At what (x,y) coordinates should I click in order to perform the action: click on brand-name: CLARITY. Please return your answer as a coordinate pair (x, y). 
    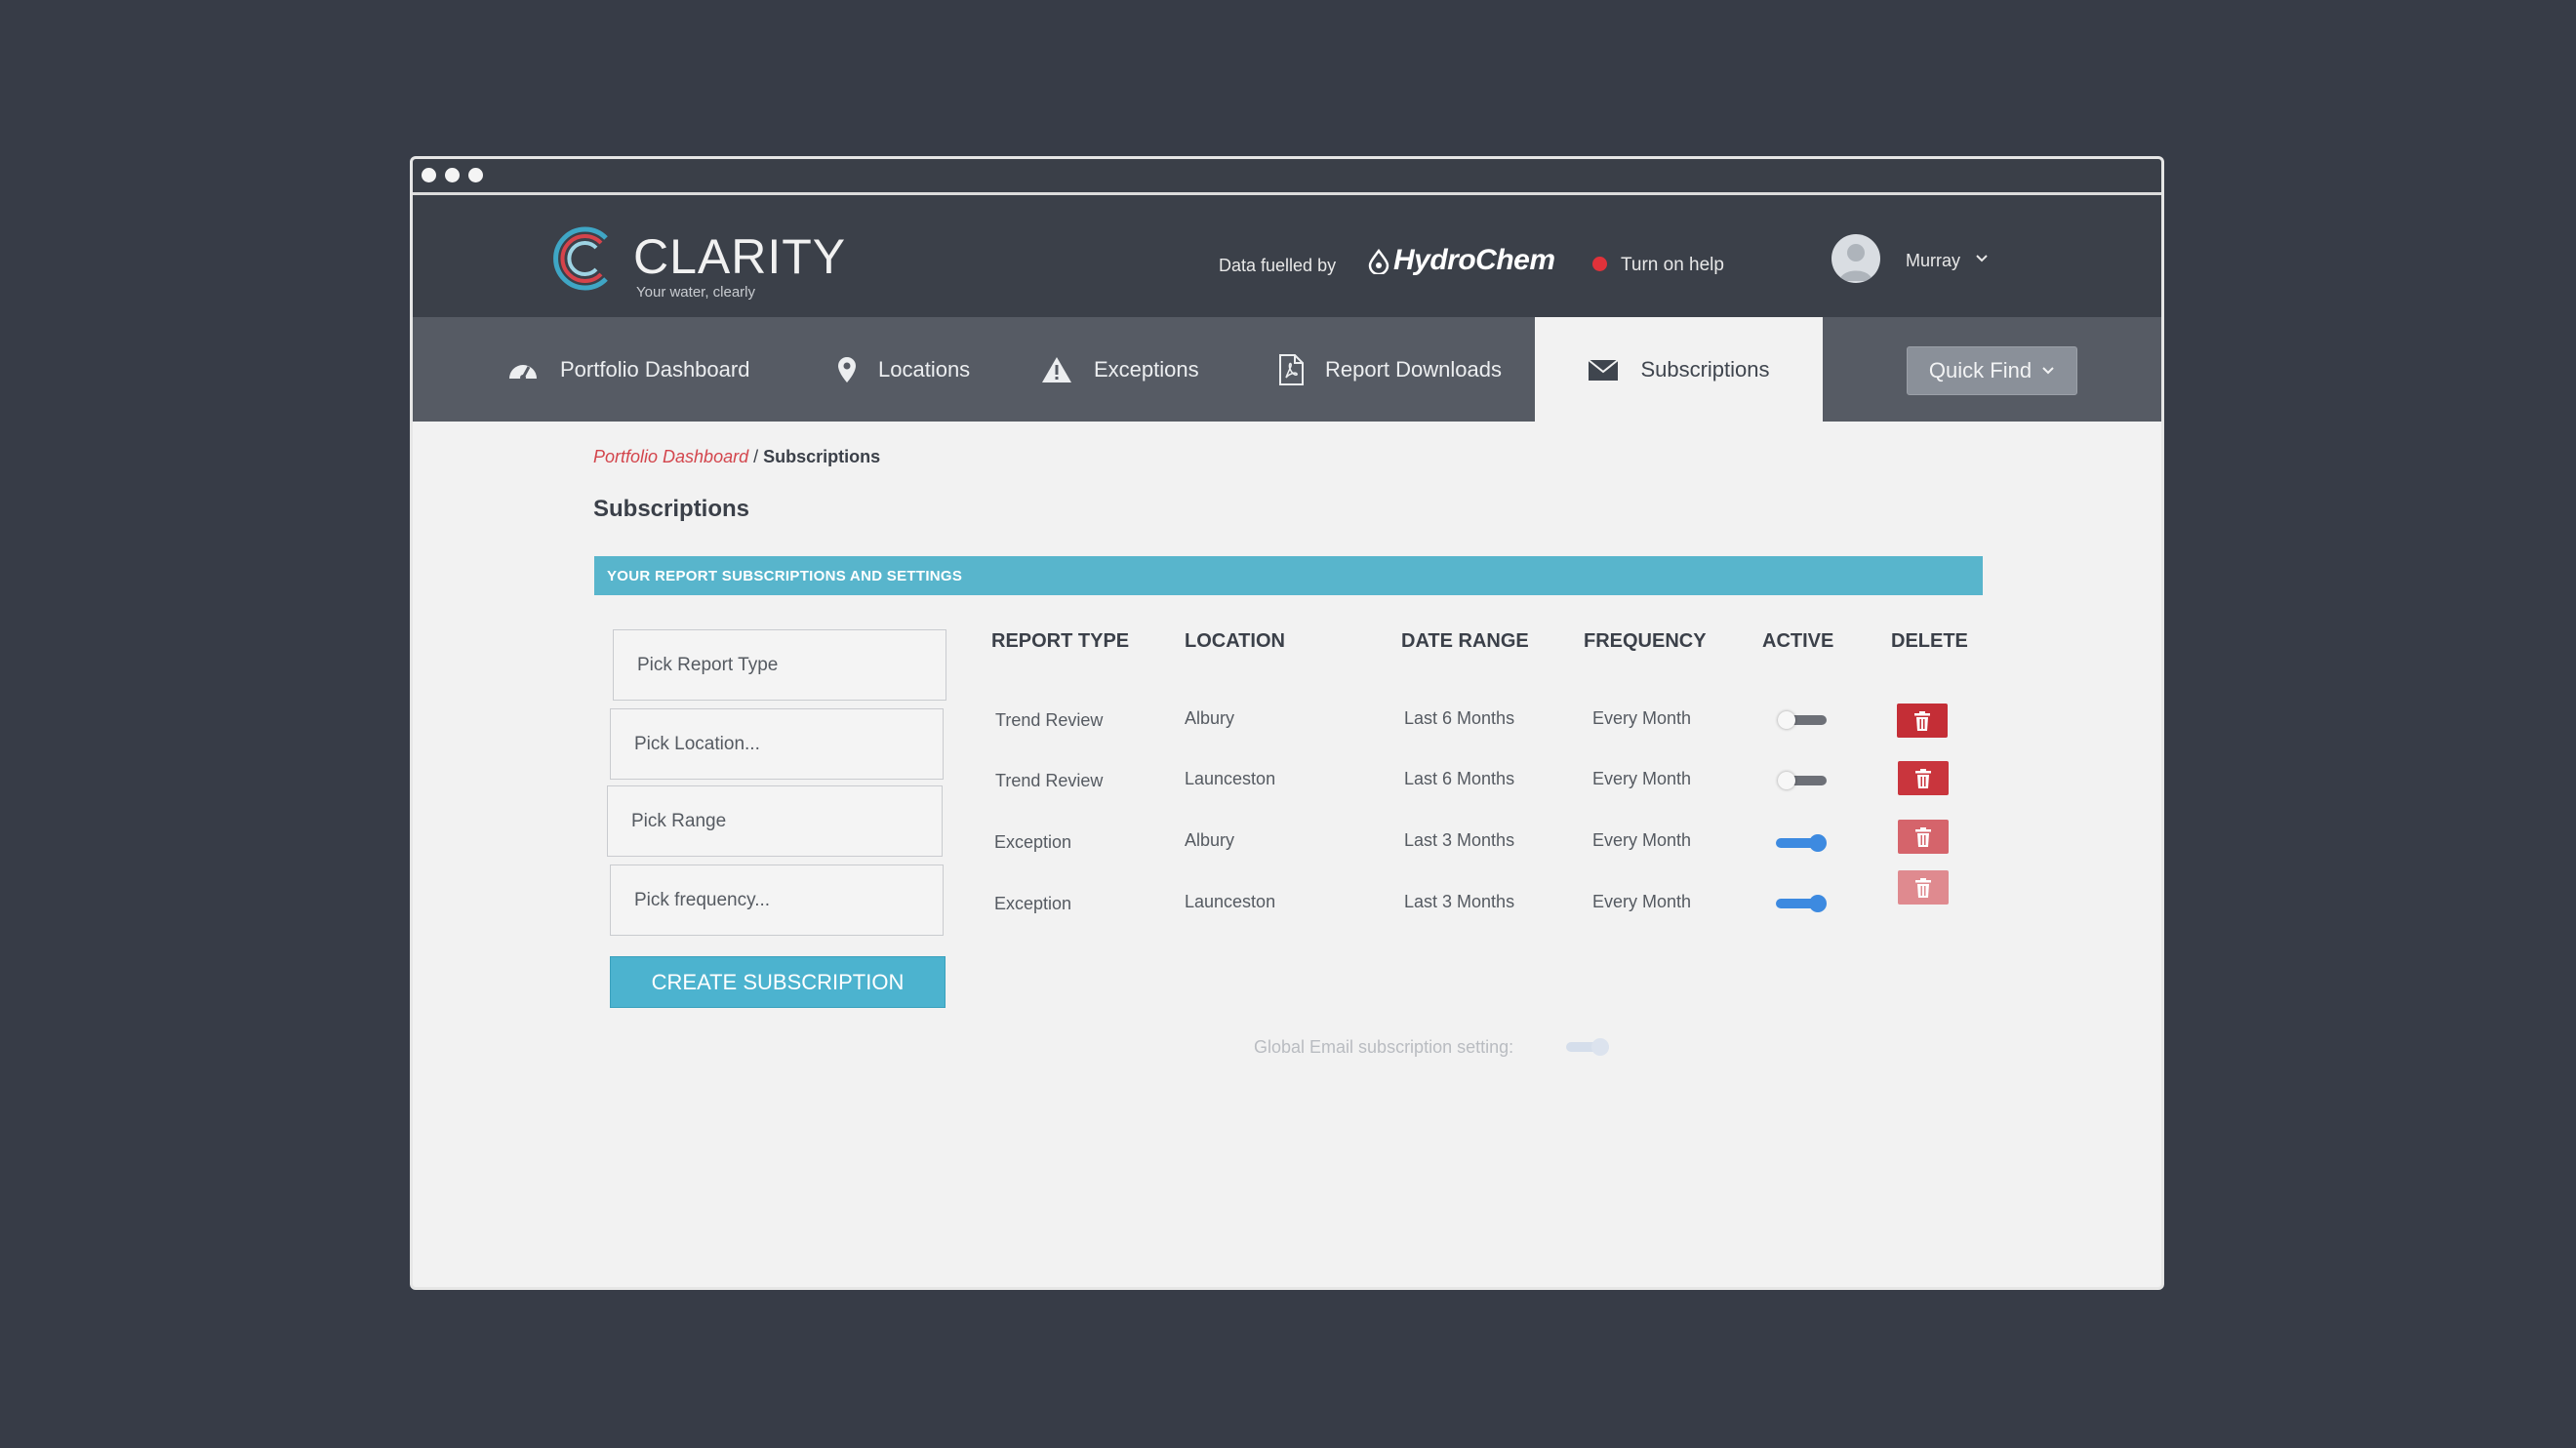
    Looking at the image, I should click on (740, 257).